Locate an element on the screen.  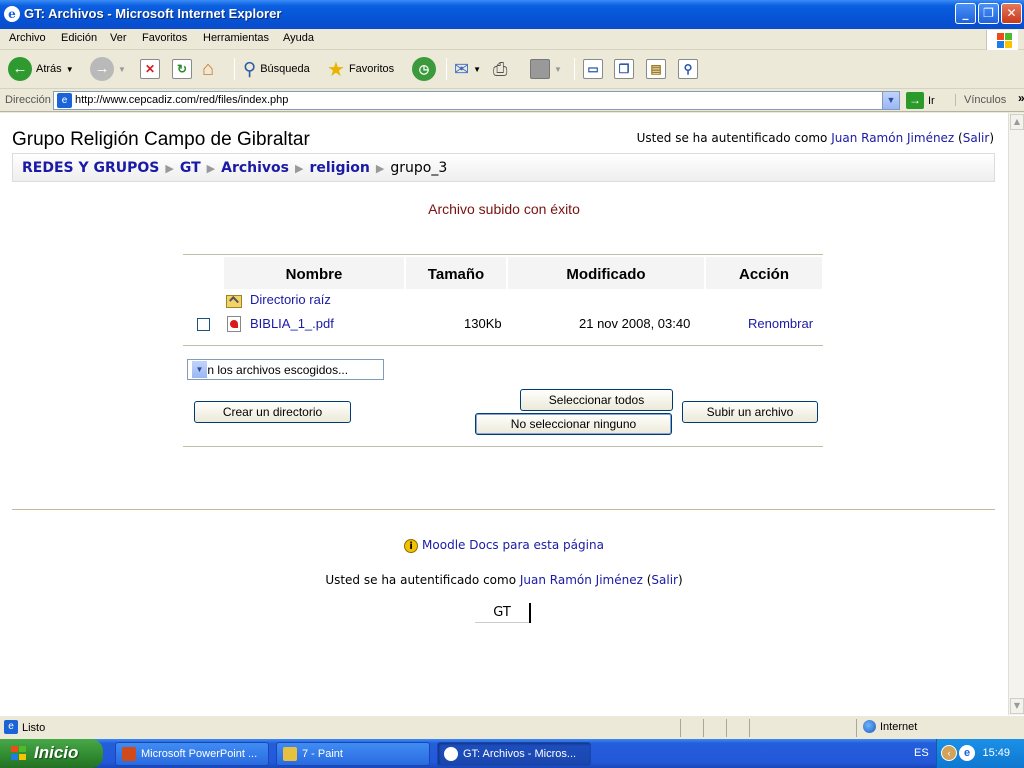
file-select-checkbox is located at coordinates (203, 324).